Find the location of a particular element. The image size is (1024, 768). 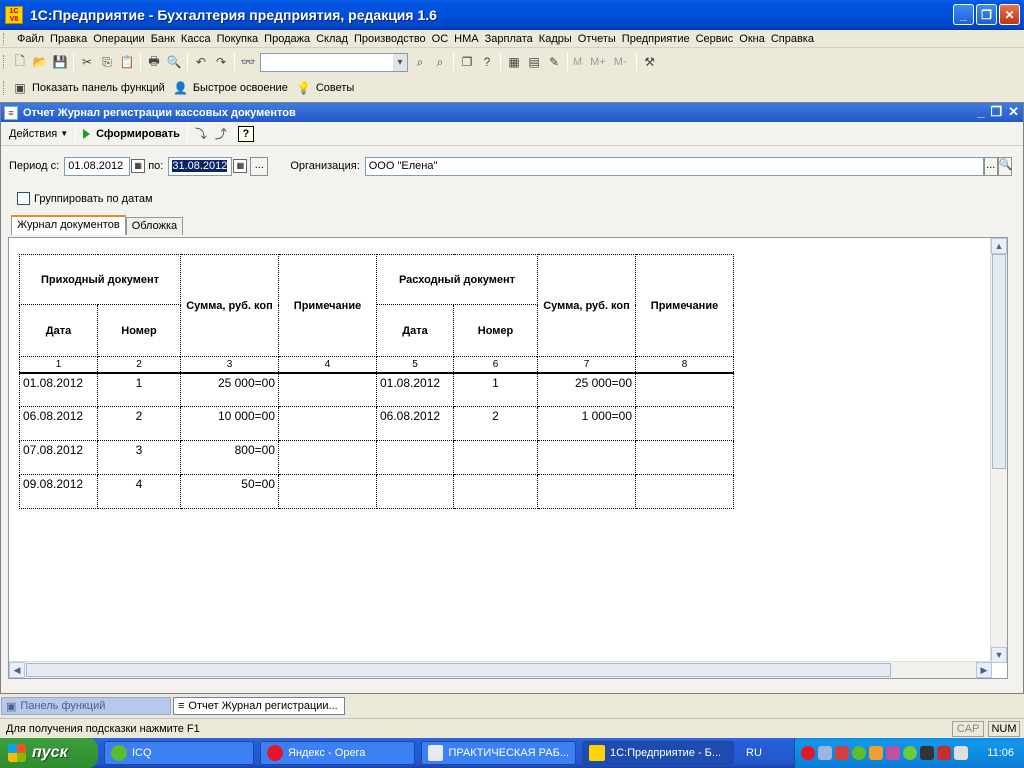

menu-edit: Правка is located at coordinates (68, 39).